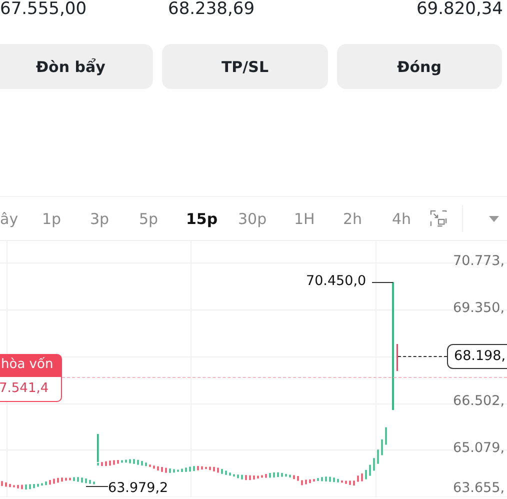 The height and width of the screenshot is (499, 507). Describe the element at coordinates (352, 219) in the screenshot. I see `interval-tab: 2h` at that location.